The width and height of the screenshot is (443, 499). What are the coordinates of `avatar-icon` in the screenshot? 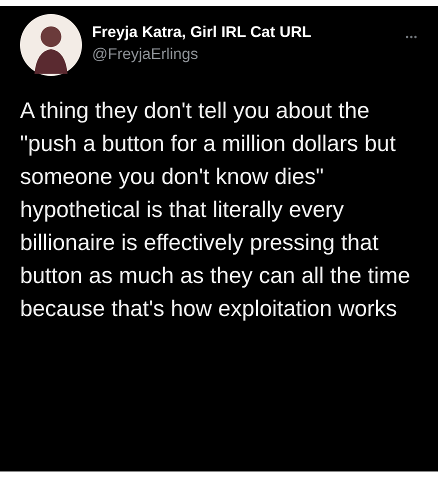 It's located at (51, 45).